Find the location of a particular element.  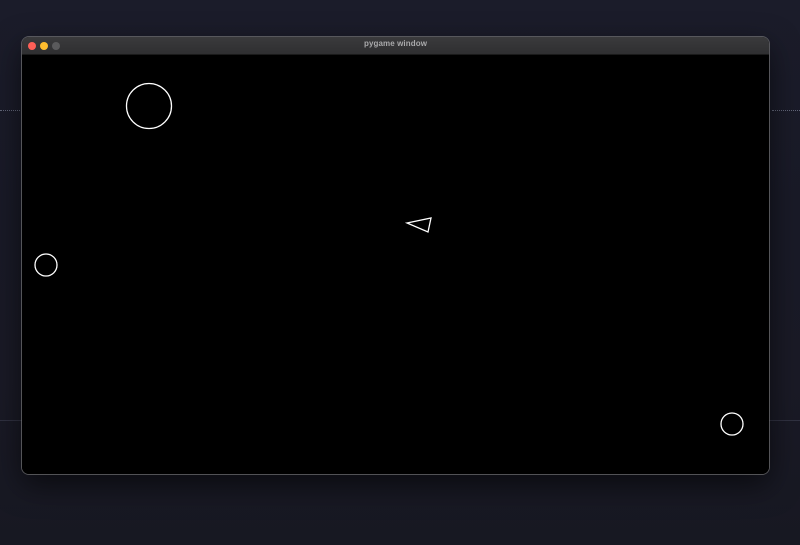

asteroid-large is located at coordinates (149, 106).